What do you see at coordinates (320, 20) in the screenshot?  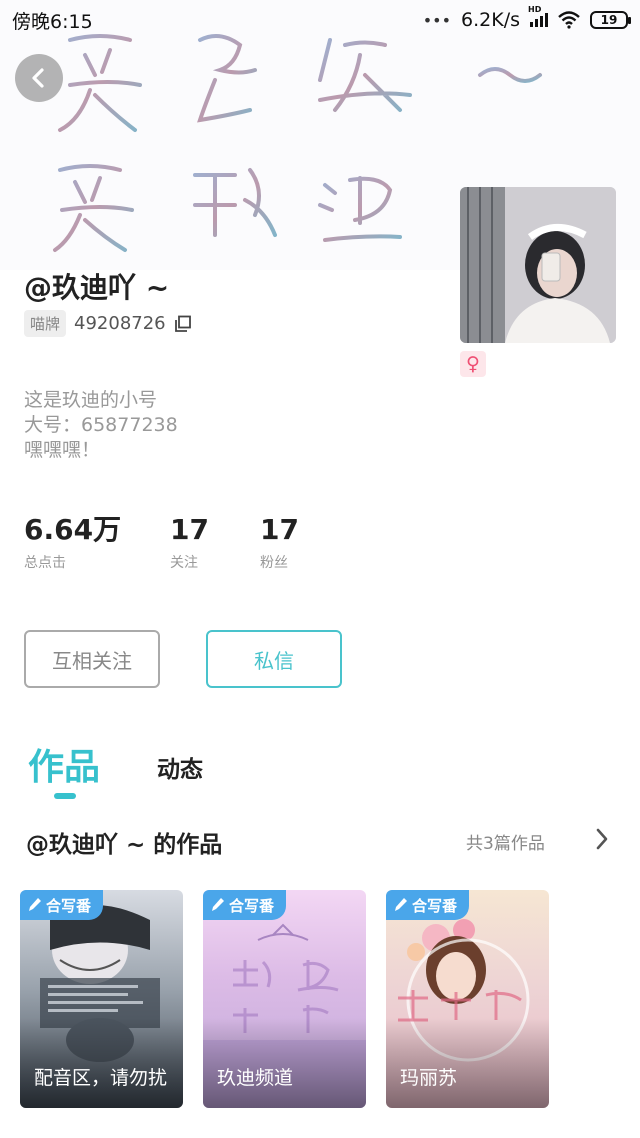 I see `status-bar: 傍晚6:15 ••• 6.2K/s HD 19` at bounding box center [320, 20].